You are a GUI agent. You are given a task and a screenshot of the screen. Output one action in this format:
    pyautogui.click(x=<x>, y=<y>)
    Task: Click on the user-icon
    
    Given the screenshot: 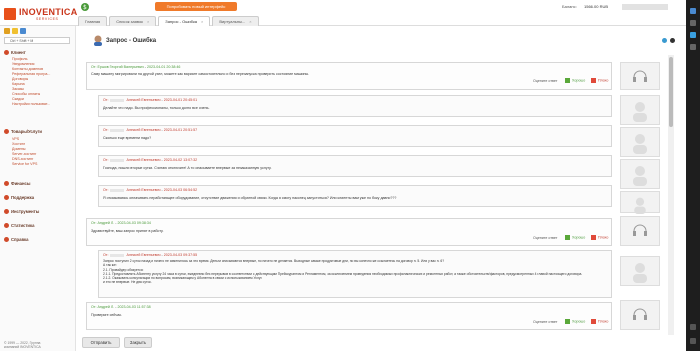 What is the action you would take?
    pyautogui.click(x=23, y=31)
    